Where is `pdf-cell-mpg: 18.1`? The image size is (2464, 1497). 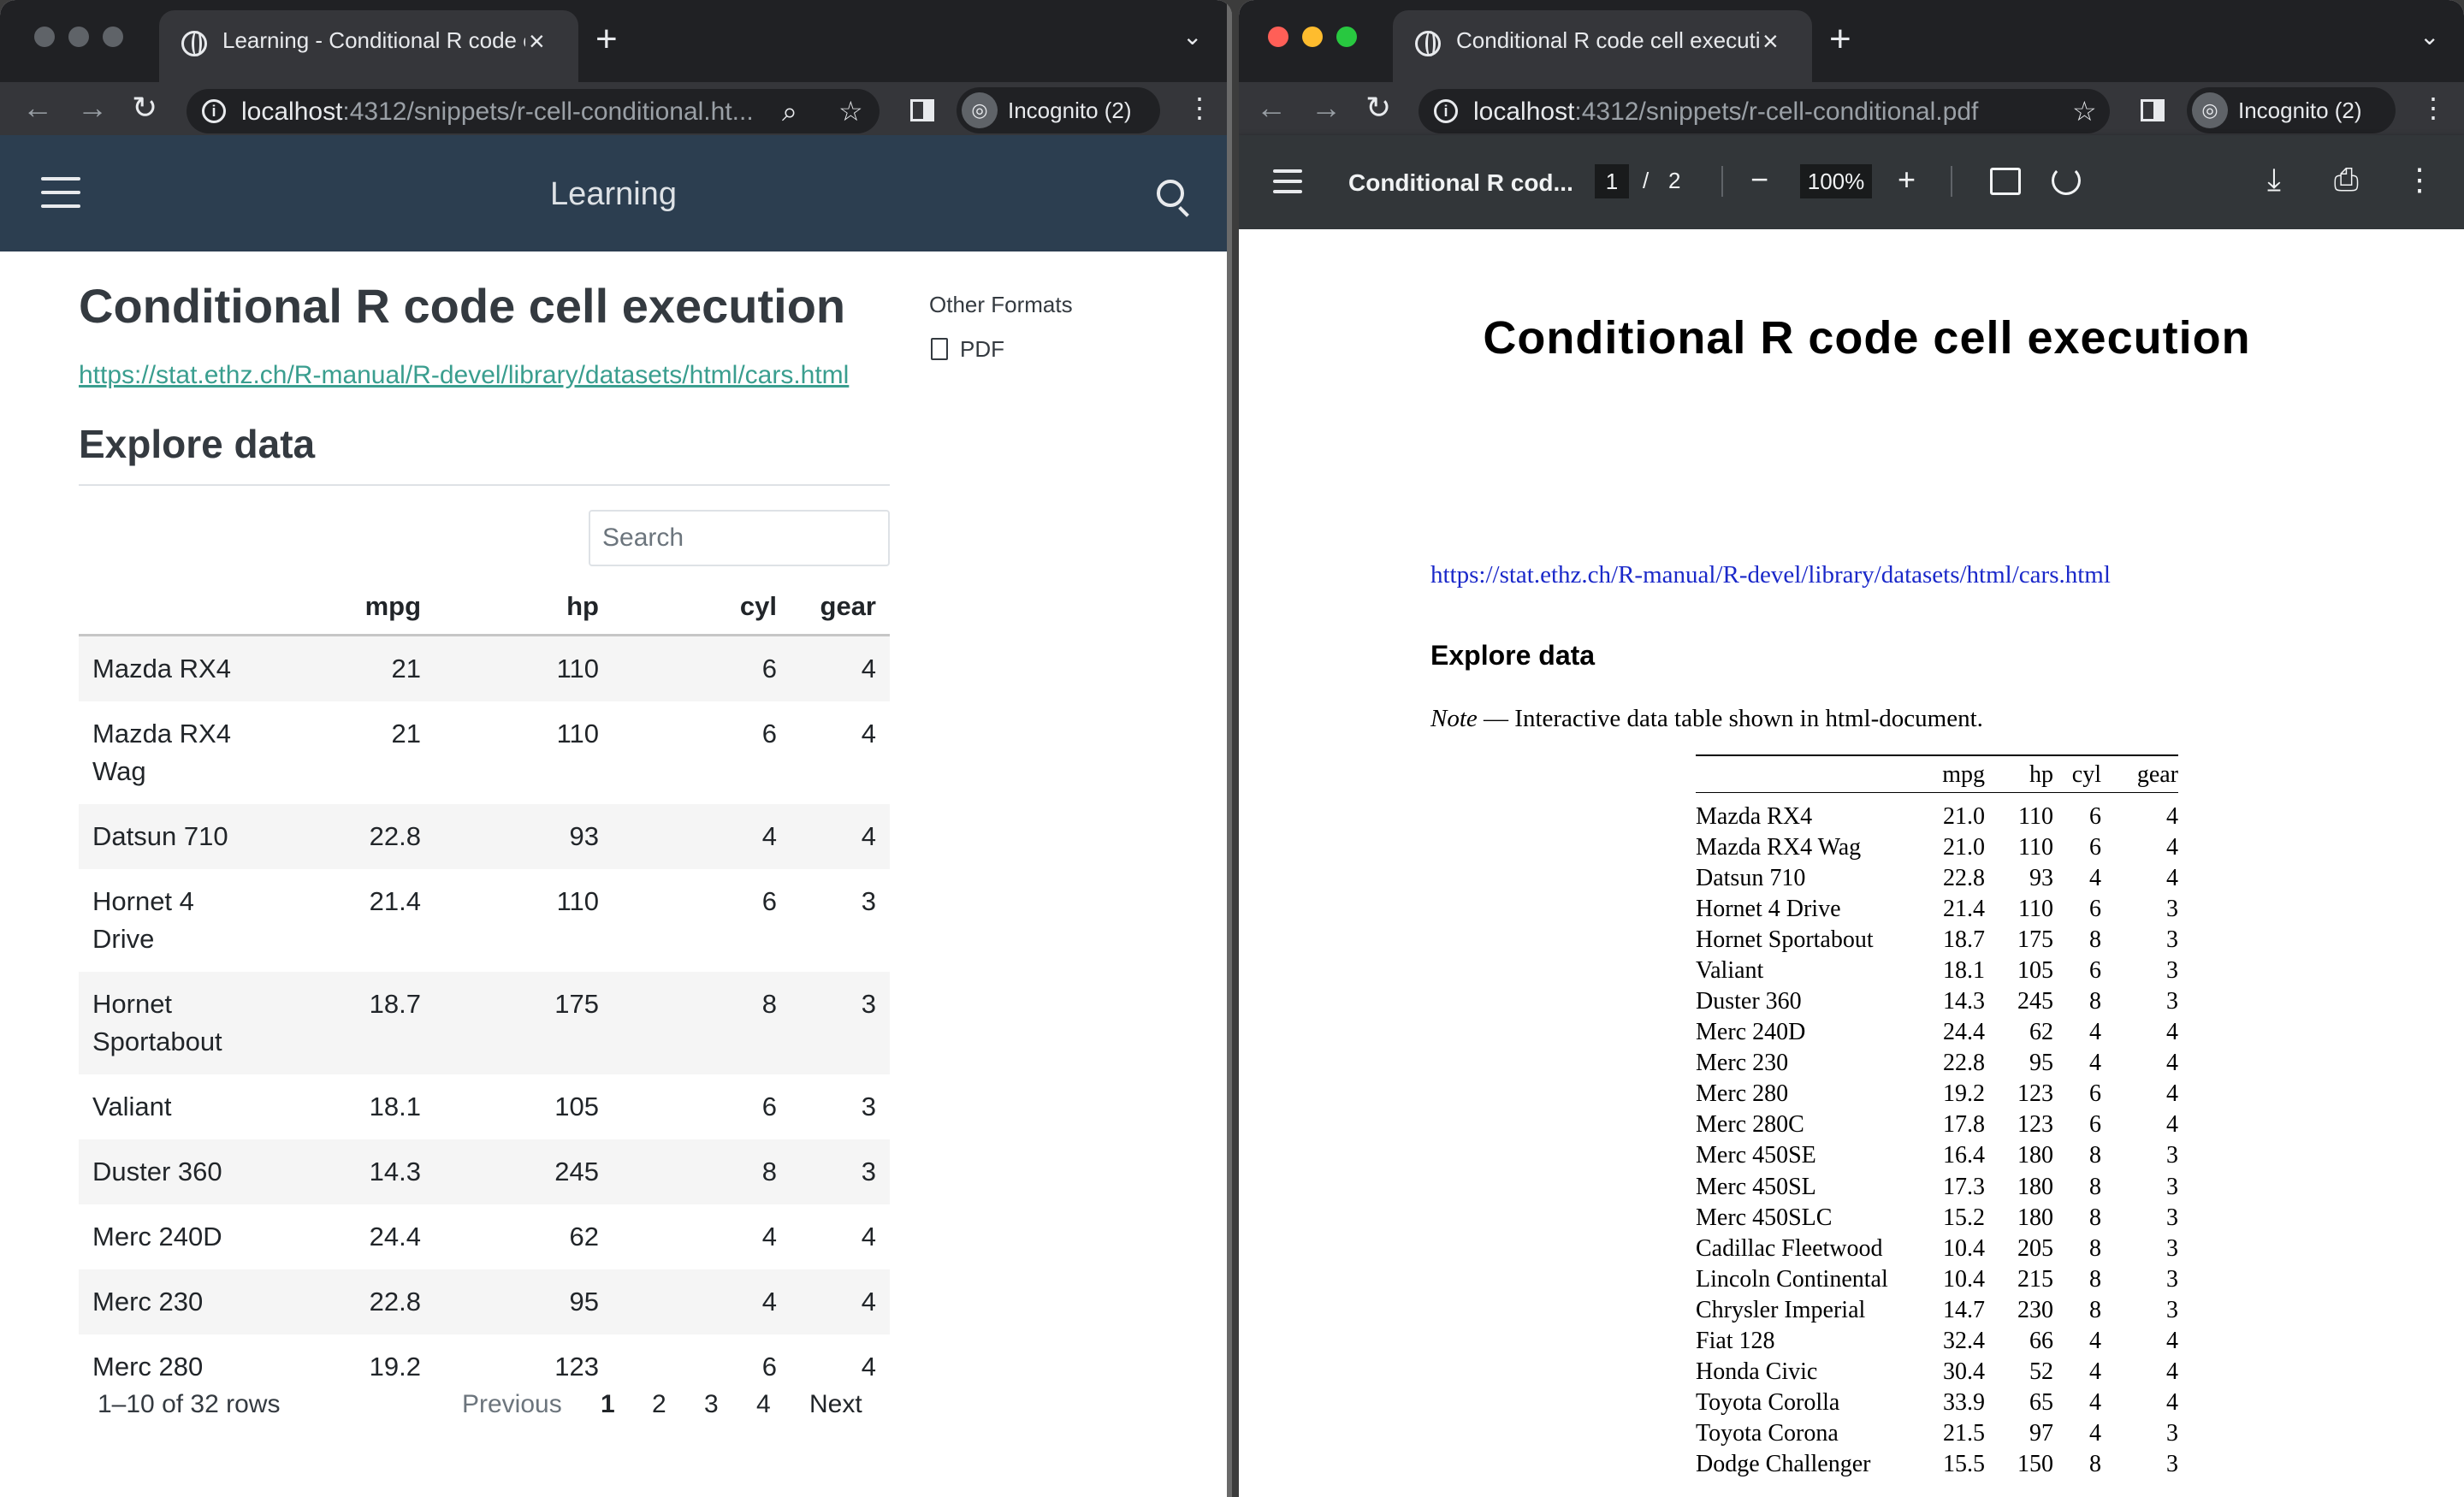 pdf-cell-mpg: 18.1 is located at coordinates (1964, 970).